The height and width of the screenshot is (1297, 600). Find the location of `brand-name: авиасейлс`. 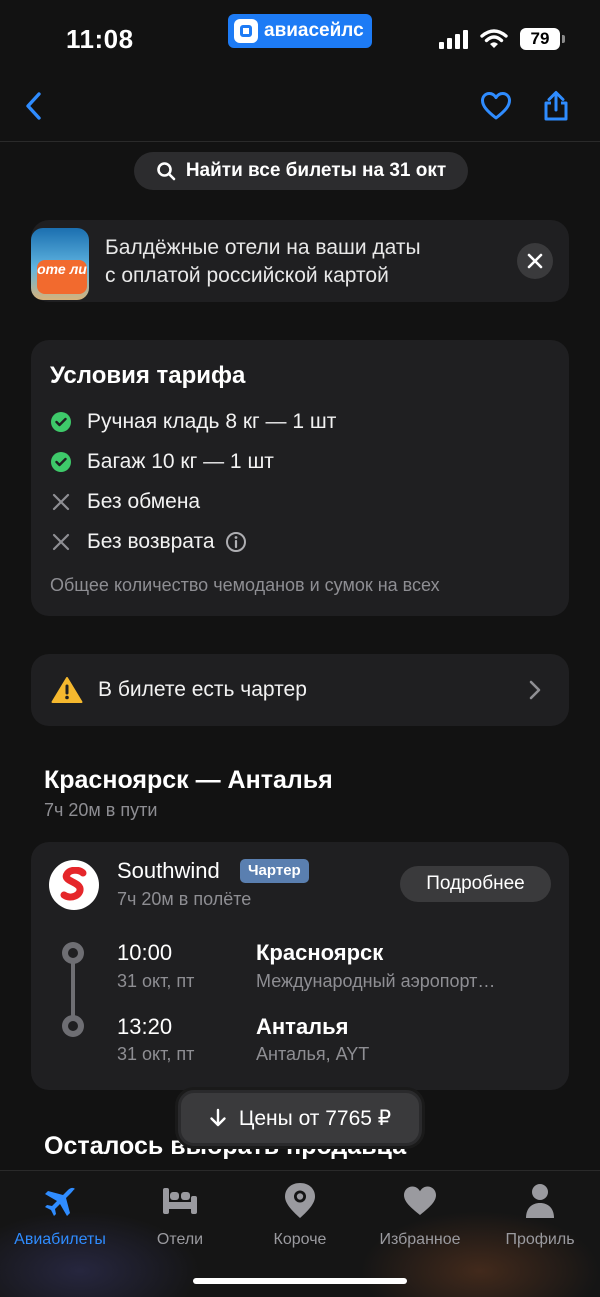

brand-name: авиасейлс is located at coordinates (314, 30).